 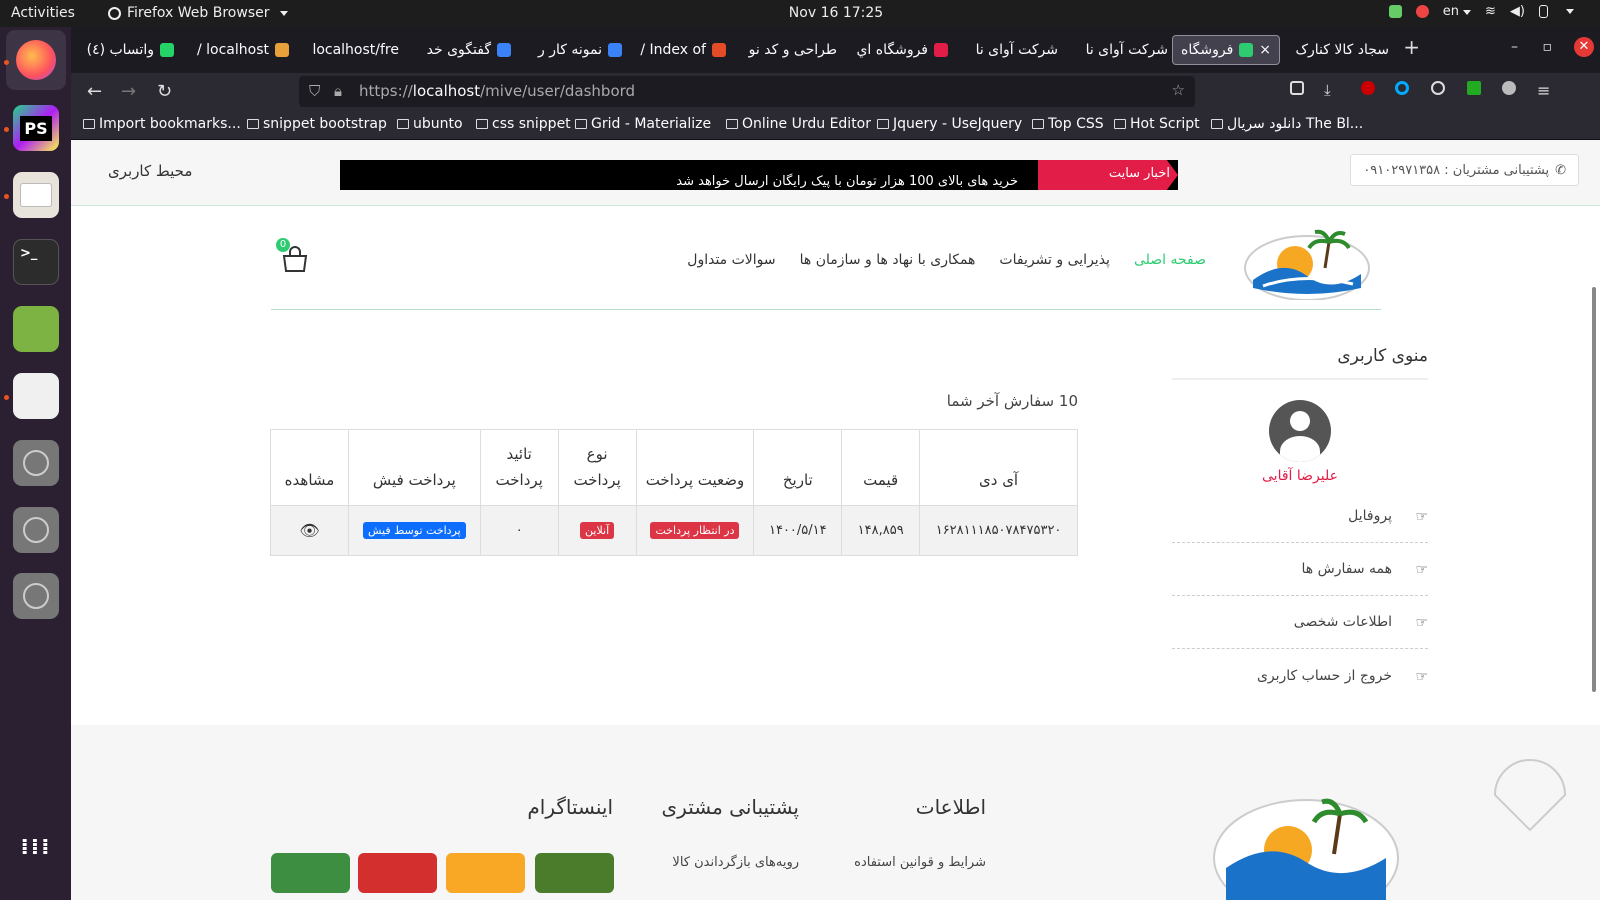 What do you see at coordinates (1300, 622) in the screenshot?
I see `sidebar-item: ☞ اطلاعات شخصی` at bounding box center [1300, 622].